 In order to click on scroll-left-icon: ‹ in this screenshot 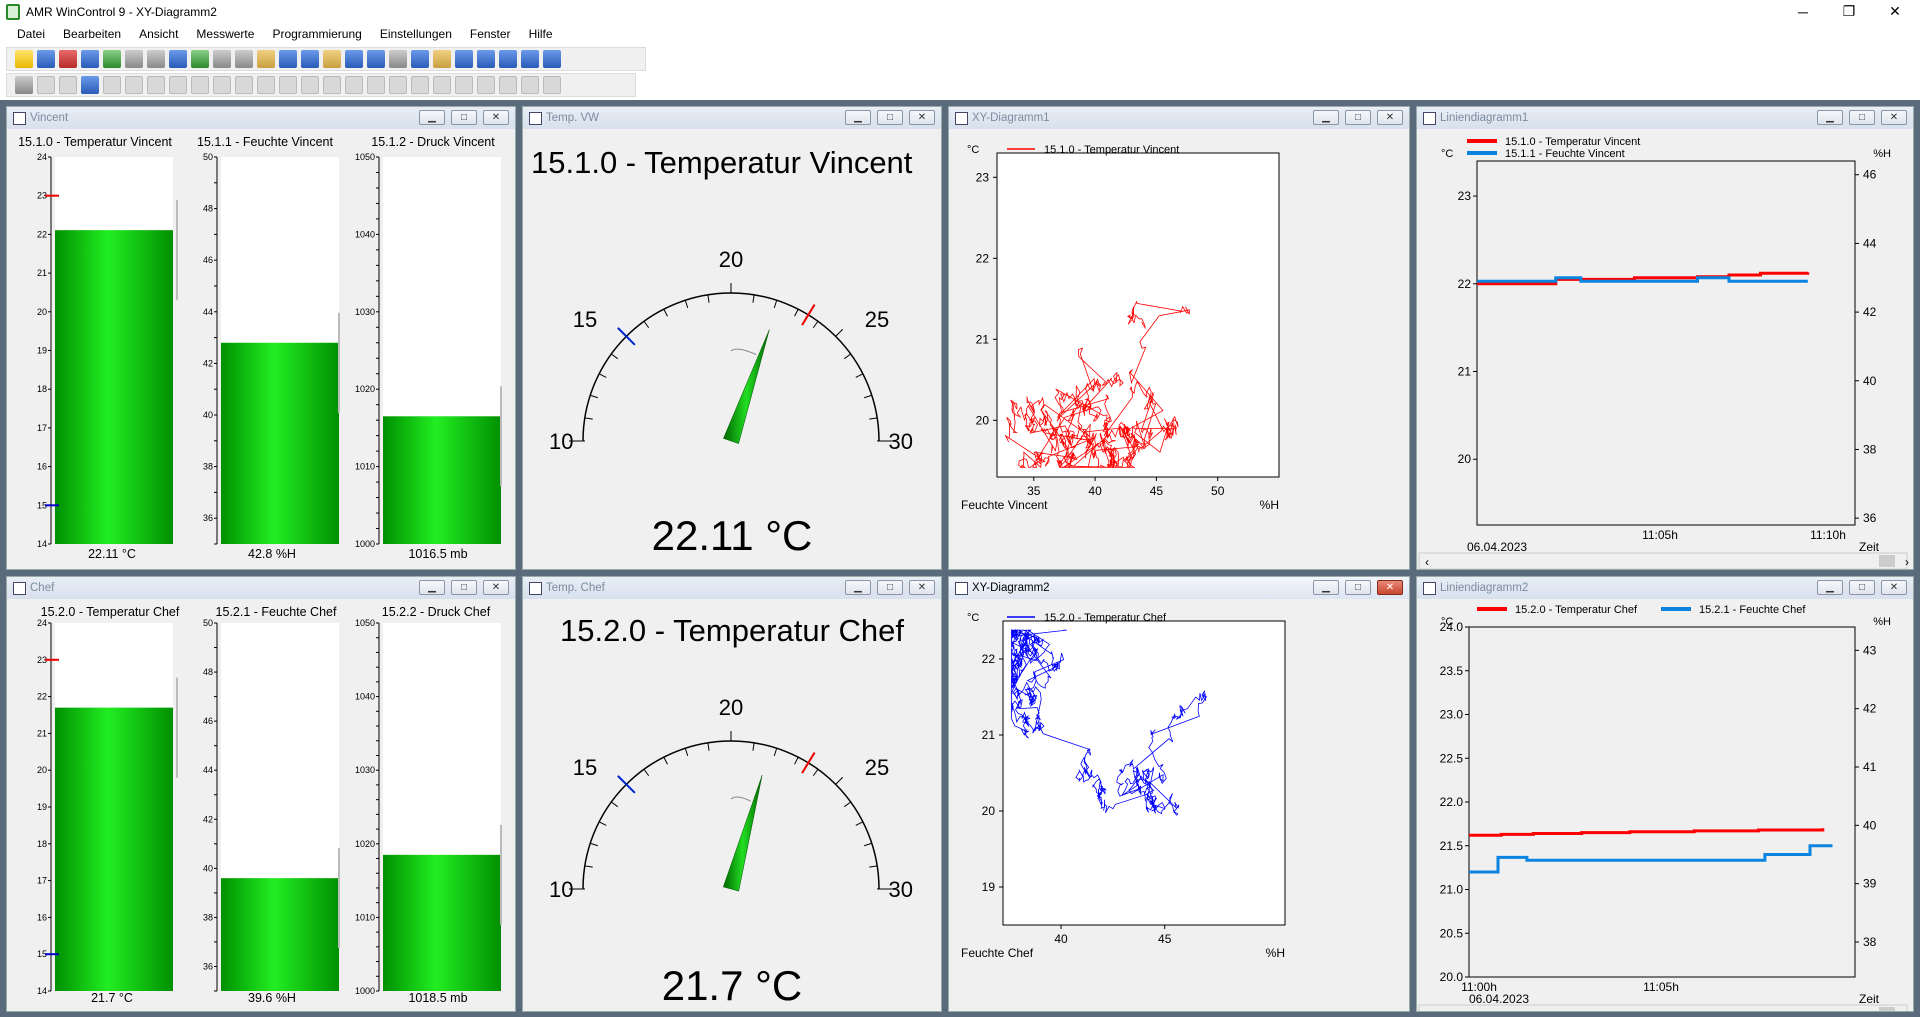, I will do `click(1427, 562)`.